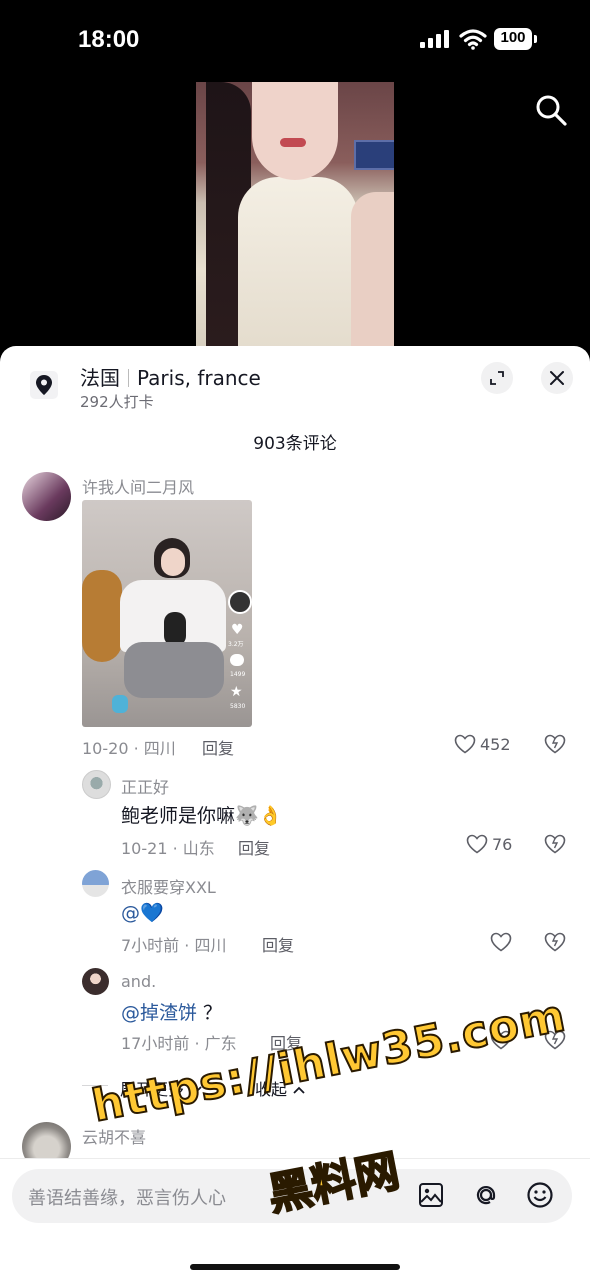 This screenshot has width=590, height=1280. What do you see at coordinates (372, 271) in the screenshot?
I see `video-figure-shoulder` at bounding box center [372, 271].